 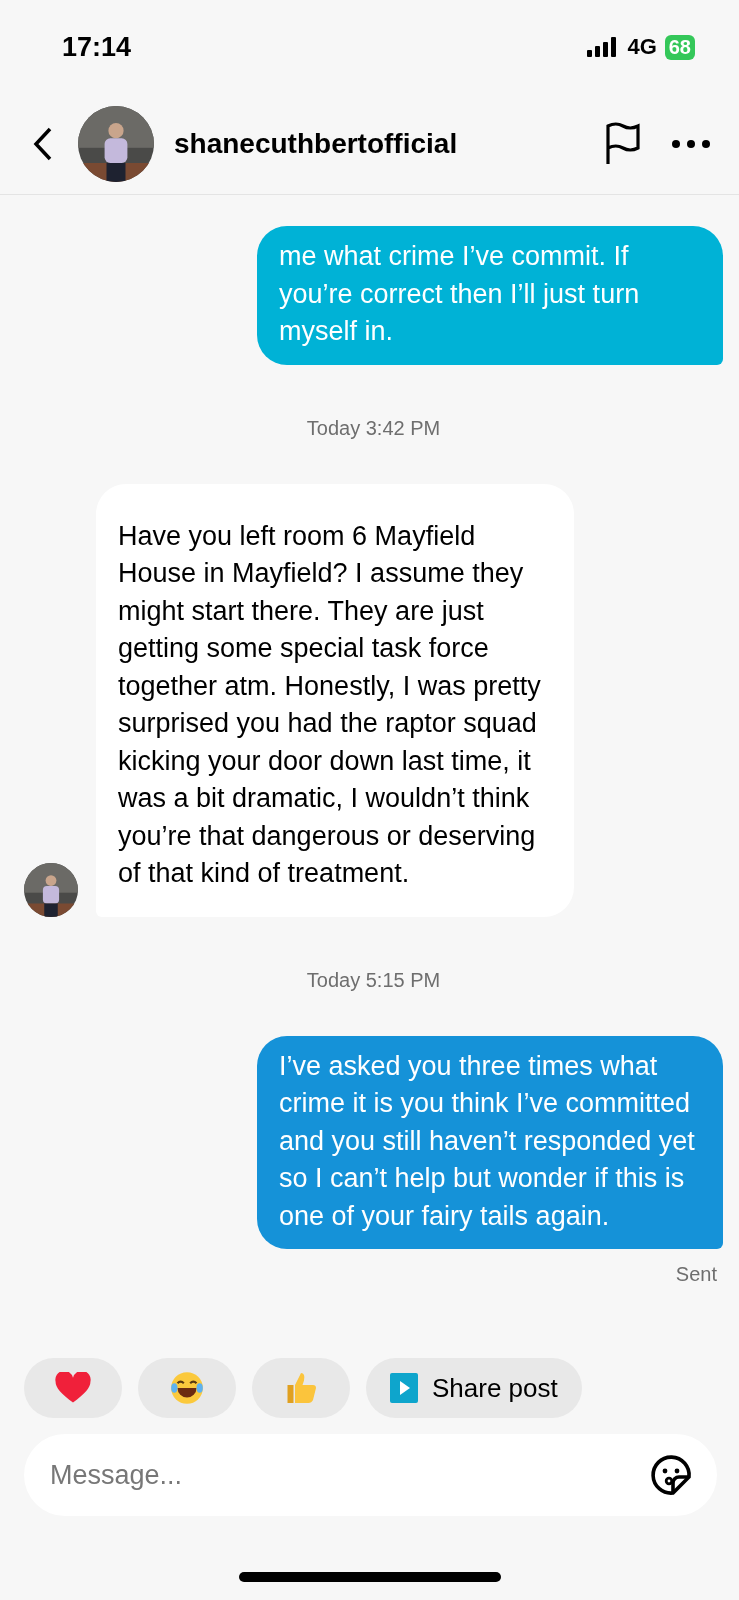 I want to click on message-timestamp: Today 5:15 PM, so click(x=373, y=980).